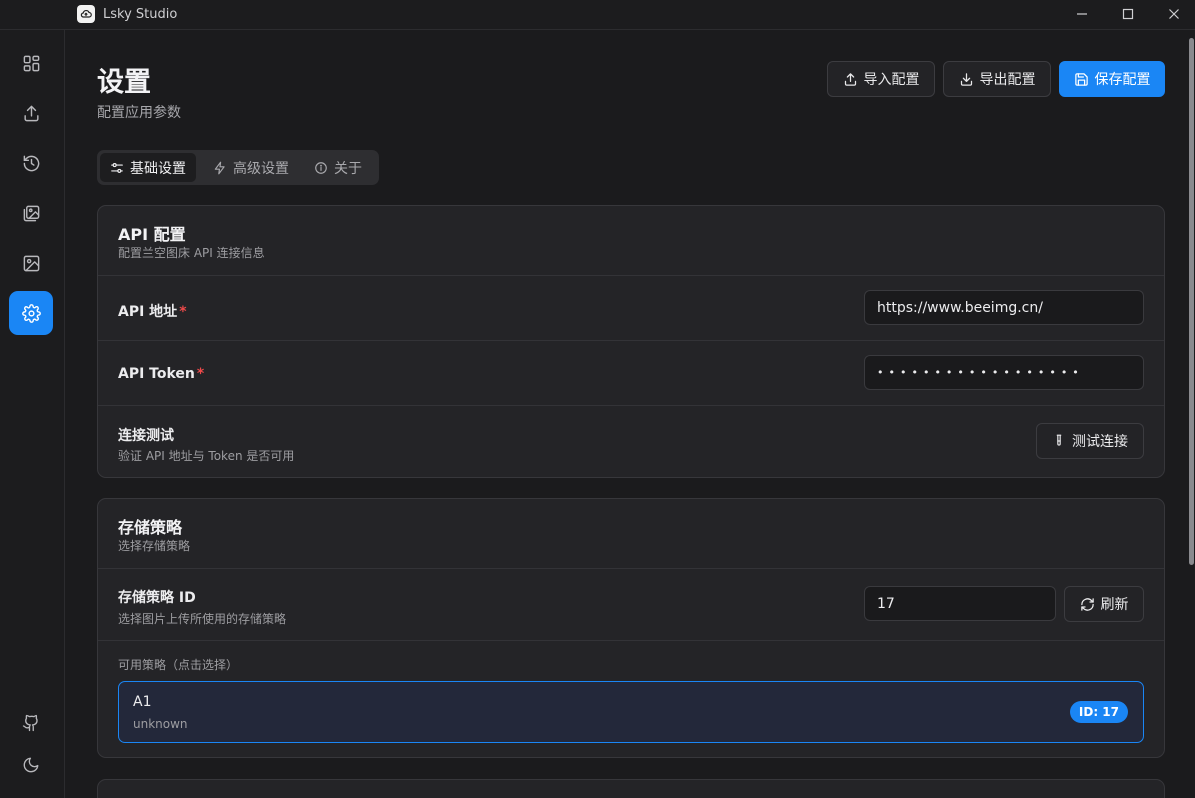 This screenshot has width=1195, height=798. What do you see at coordinates (321, 167) in the screenshot?
I see `info-icon` at bounding box center [321, 167].